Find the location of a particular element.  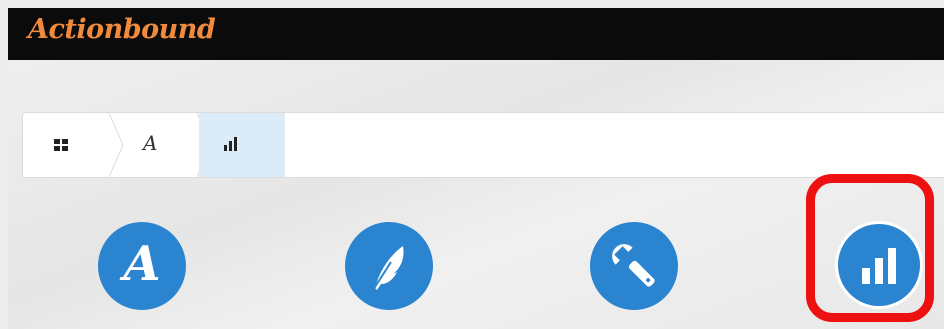

author-tool-button: A is located at coordinates (142, 266).